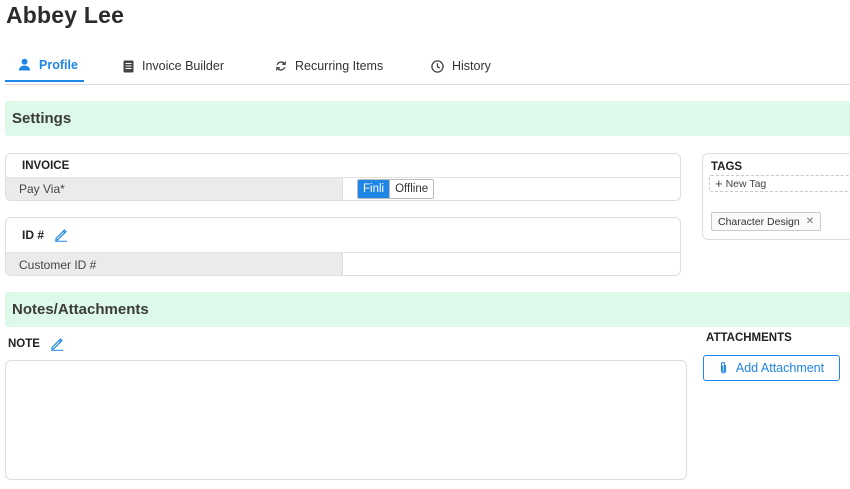  What do you see at coordinates (374, 189) in the screenshot?
I see `pay-via-option-finli: Finli` at bounding box center [374, 189].